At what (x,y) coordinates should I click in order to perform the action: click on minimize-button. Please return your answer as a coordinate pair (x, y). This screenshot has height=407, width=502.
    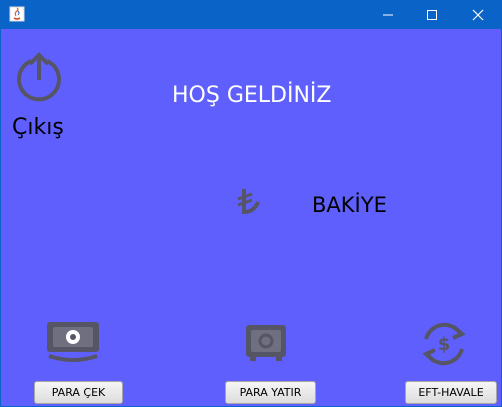
    Looking at the image, I should click on (388, 14).